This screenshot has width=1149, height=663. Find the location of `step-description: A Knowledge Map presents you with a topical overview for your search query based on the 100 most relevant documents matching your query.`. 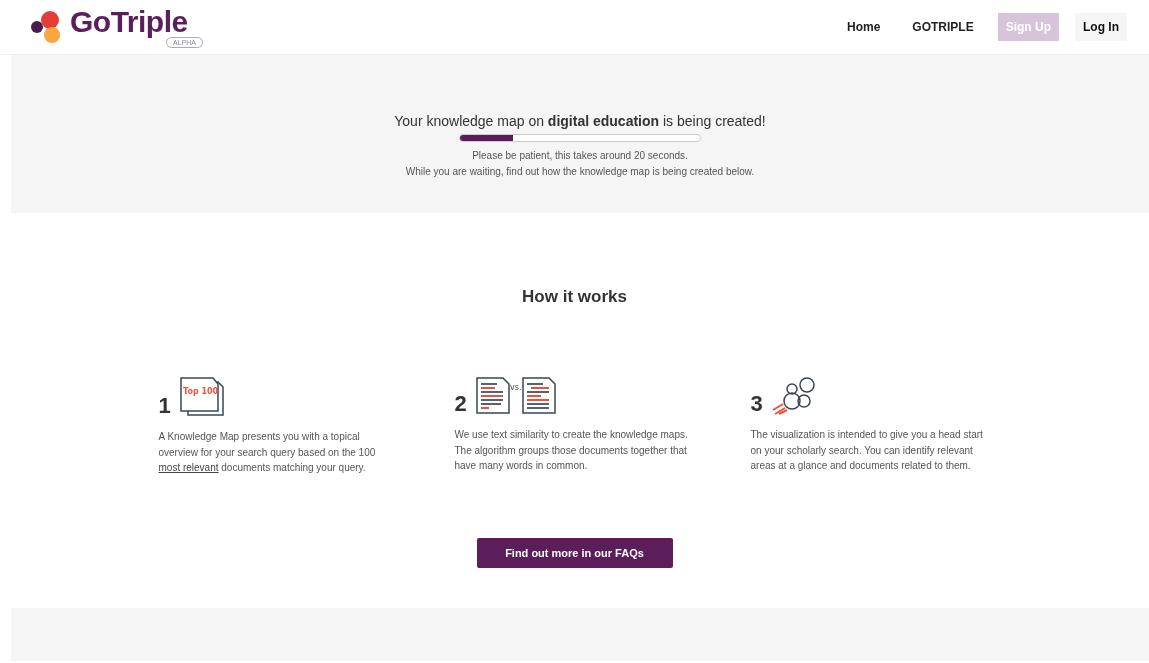

step-description: A Knowledge Map presents you with a topical overview for your search query based on the 100 most relevant documents matching your query. is located at coordinates (267, 453).